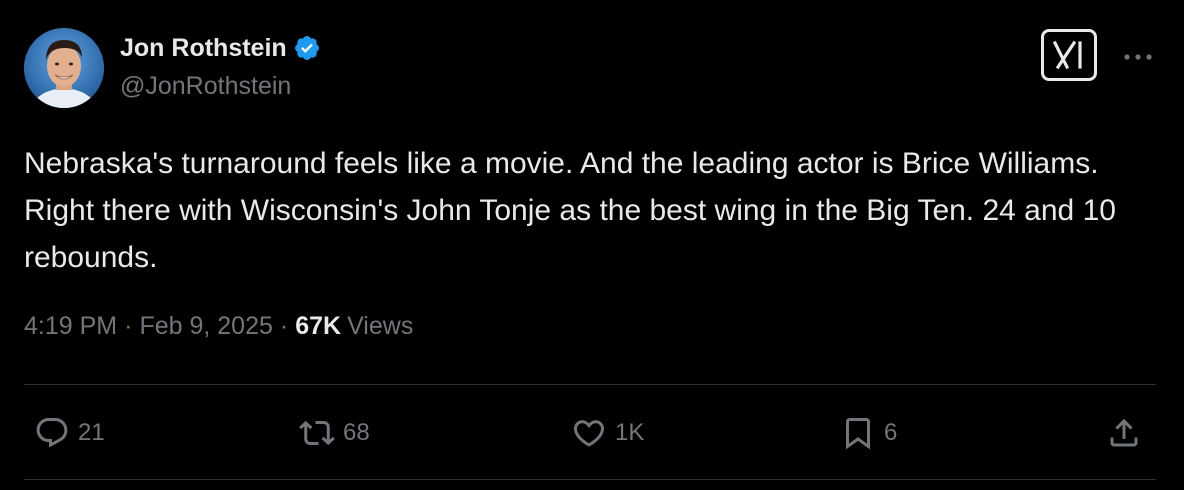  What do you see at coordinates (356, 432) in the screenshot?
I see `repost-count: 68` at bounding box center [356, 432].